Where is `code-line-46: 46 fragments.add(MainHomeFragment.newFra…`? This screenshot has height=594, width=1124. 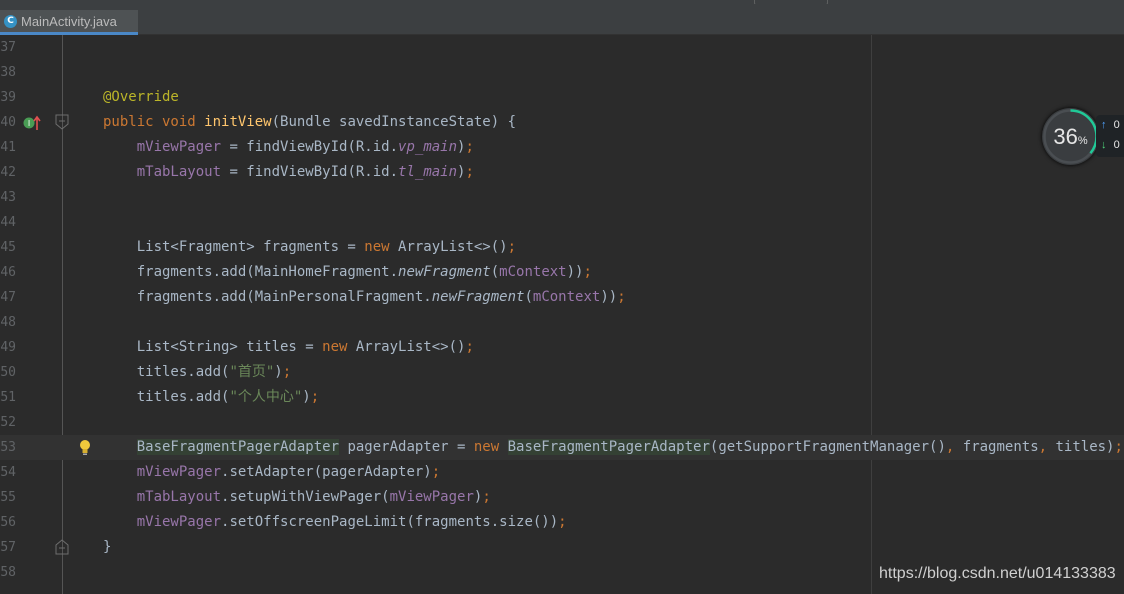 code-line-46: 46 fragments.add(MainHomeFragment.newFra… is located at coordinates (562, 272).